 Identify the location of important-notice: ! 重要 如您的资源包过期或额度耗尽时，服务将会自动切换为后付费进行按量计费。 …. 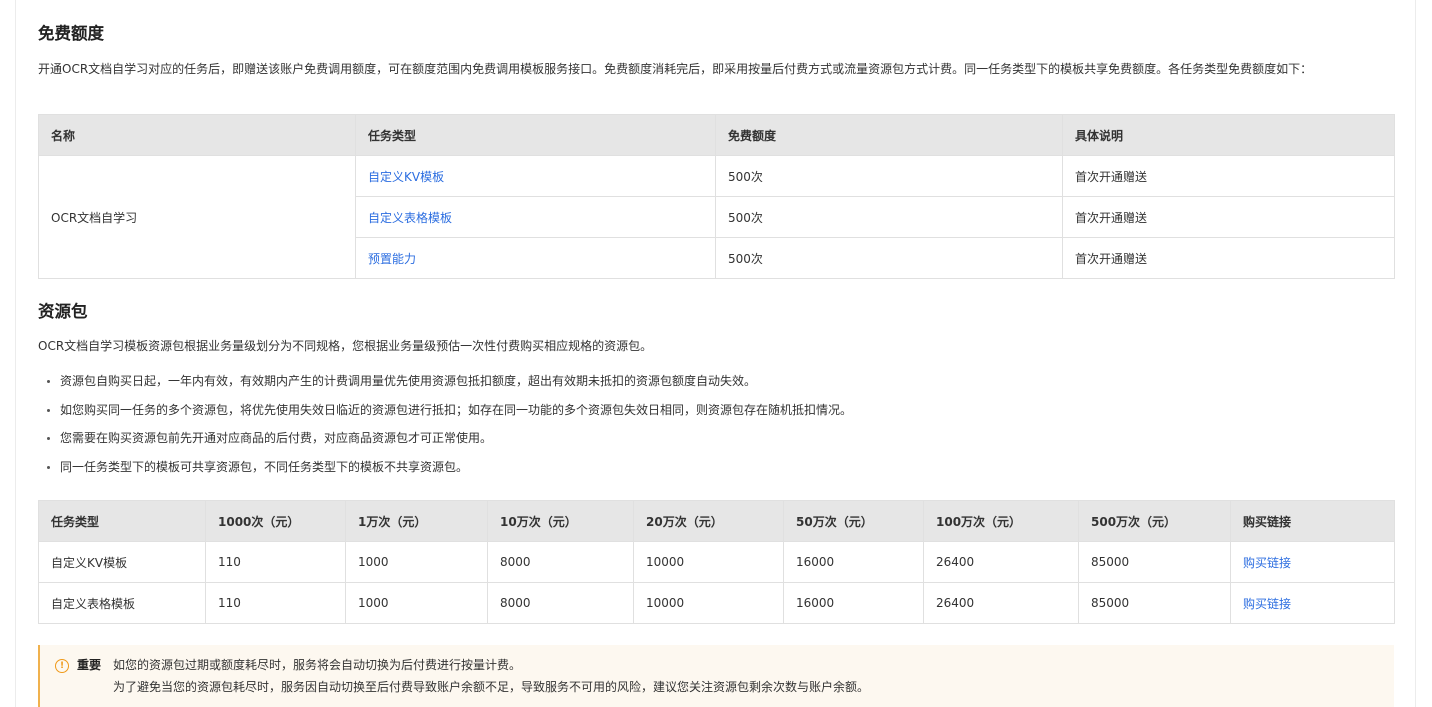
(716, 676).